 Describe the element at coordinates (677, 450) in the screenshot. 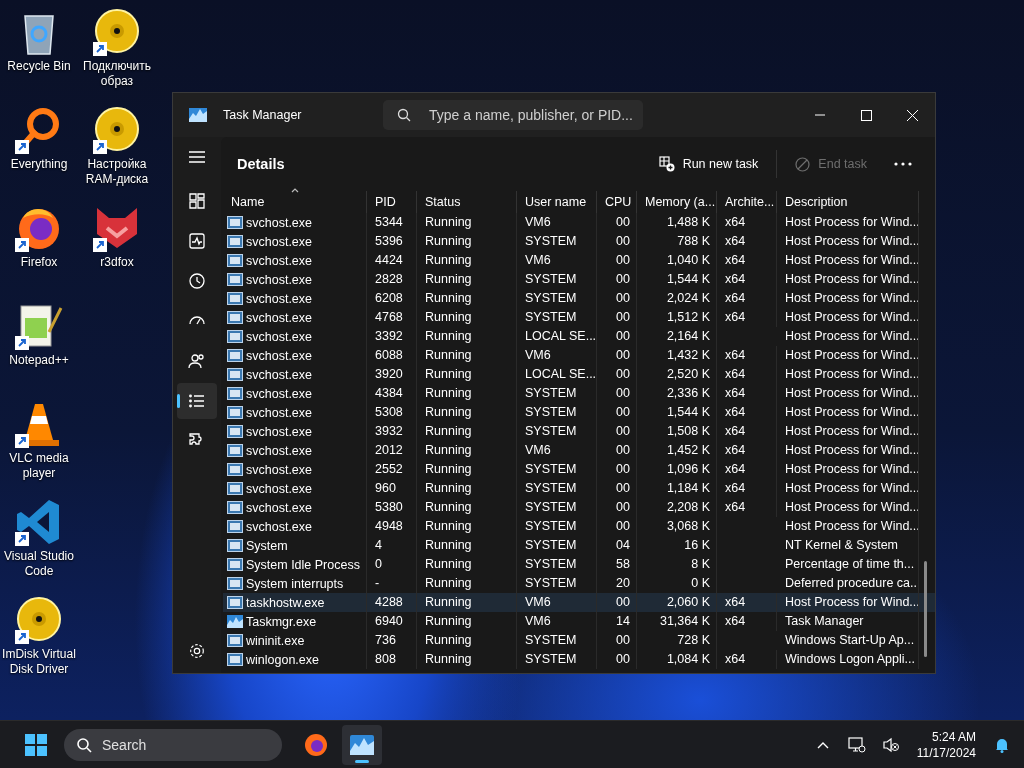

I see `table-cell: 1,452 K` at that location.